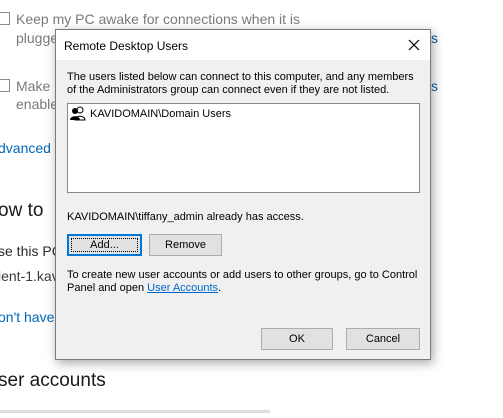 This screenshot has width=503, height=418. I want to click on ok-button: OK, so click(297, 339).